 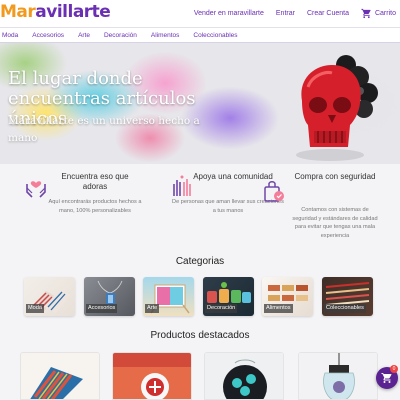 I want to click on login-link: Entrar, so click(x=285, y=13).